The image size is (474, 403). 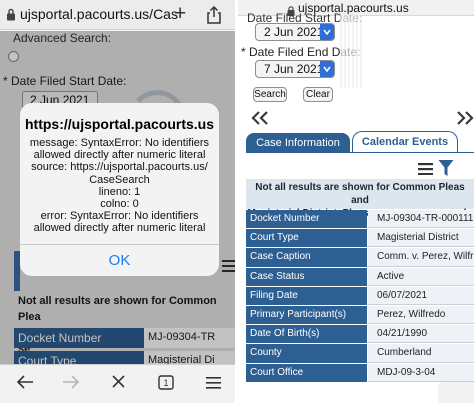 I want to click on scroll-corner, so click(x=456, y=392).